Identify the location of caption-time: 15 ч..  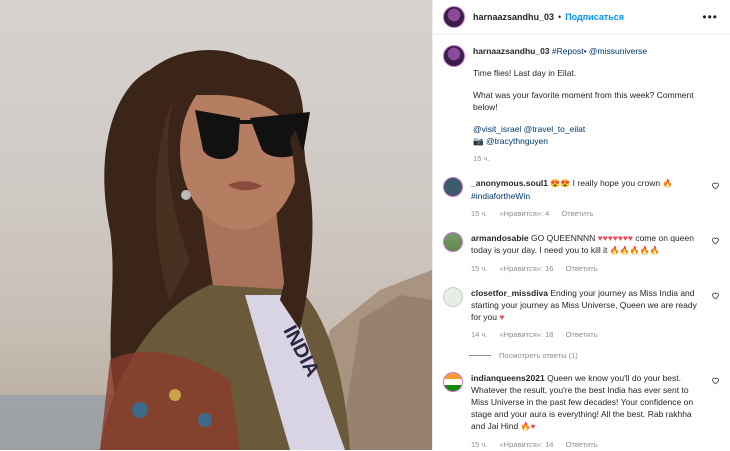
(481, 158).